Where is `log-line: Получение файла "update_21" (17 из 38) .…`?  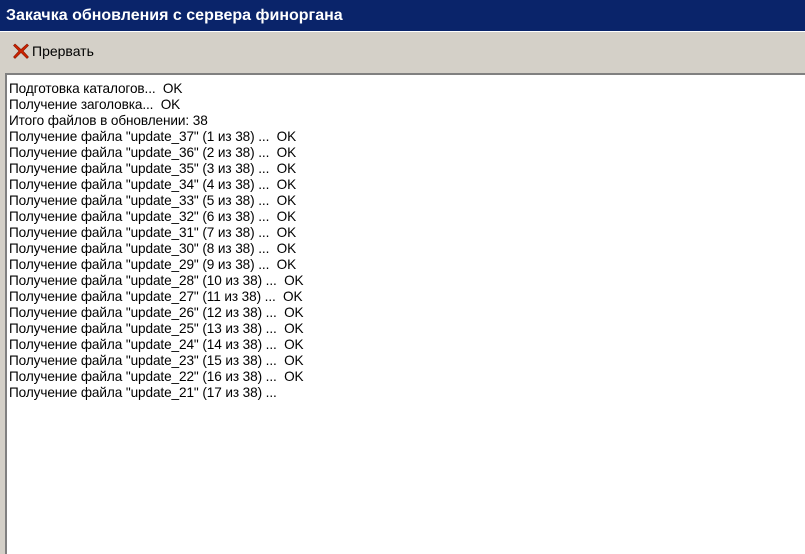 log-line: Получение файла "update_21" (17 из 38) .… is located at coordinates (143, 392).